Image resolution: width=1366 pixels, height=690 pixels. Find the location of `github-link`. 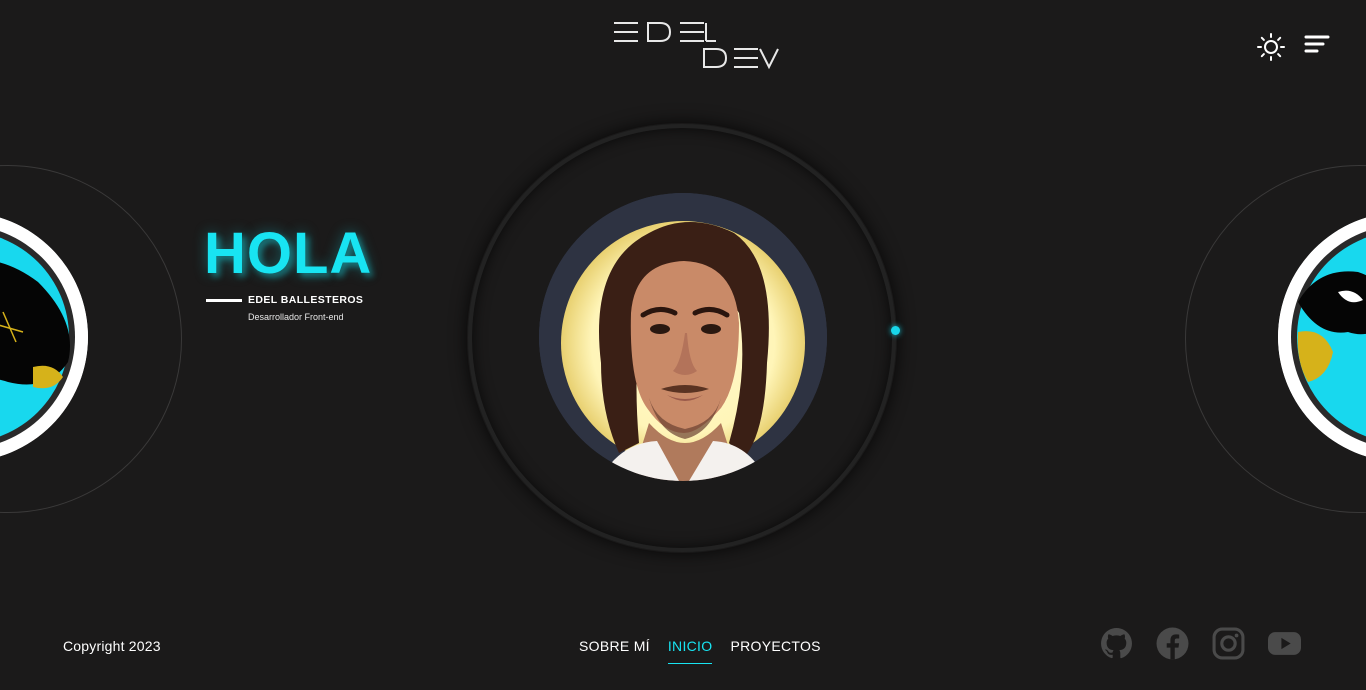

github-link is located at coordinates (1116, 643).